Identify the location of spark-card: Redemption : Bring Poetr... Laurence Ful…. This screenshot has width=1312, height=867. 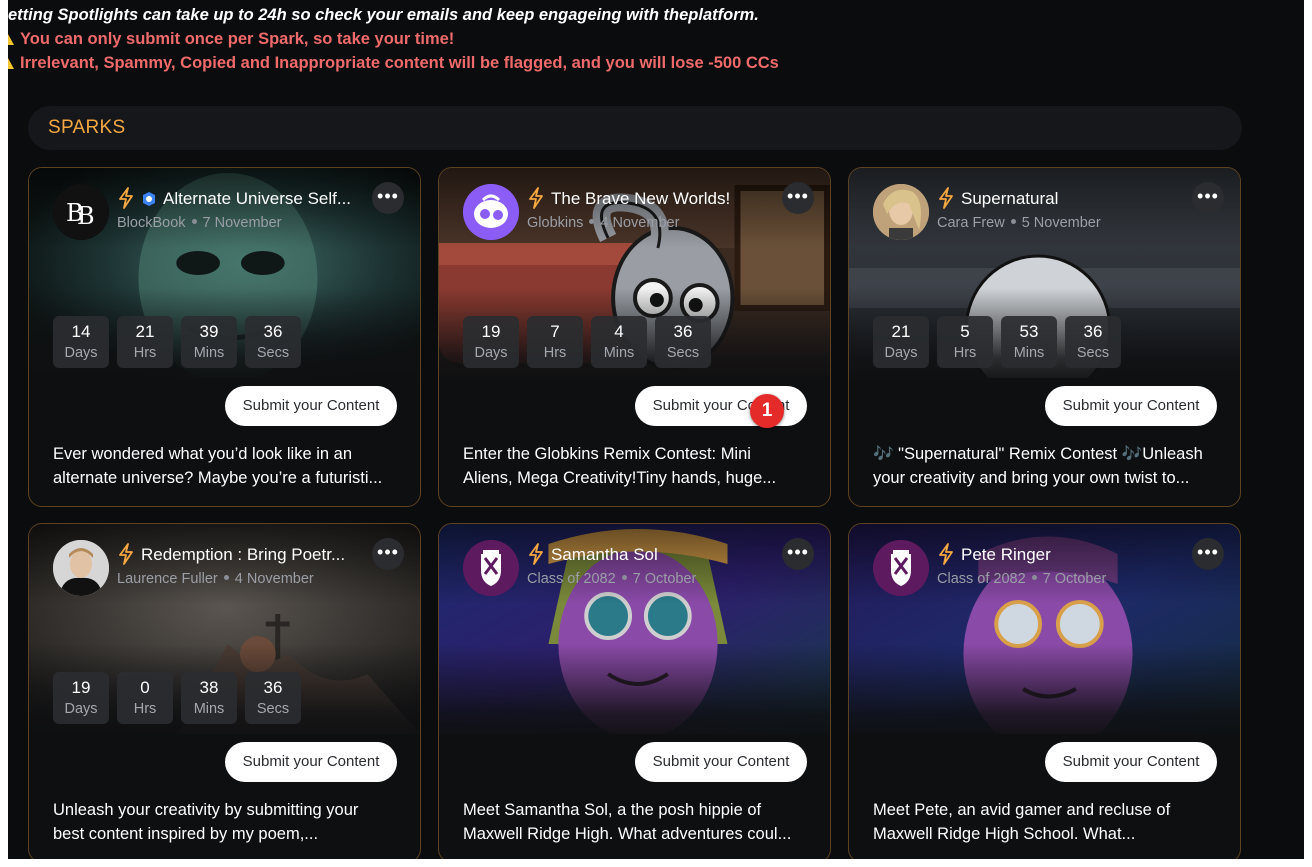
(224, 691).